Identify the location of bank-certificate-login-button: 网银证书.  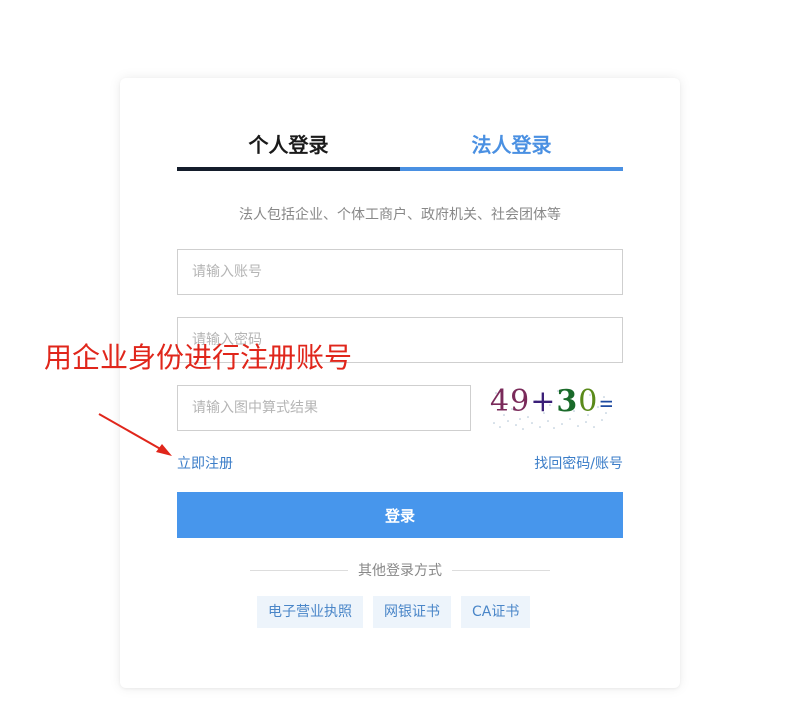
(412, 612).